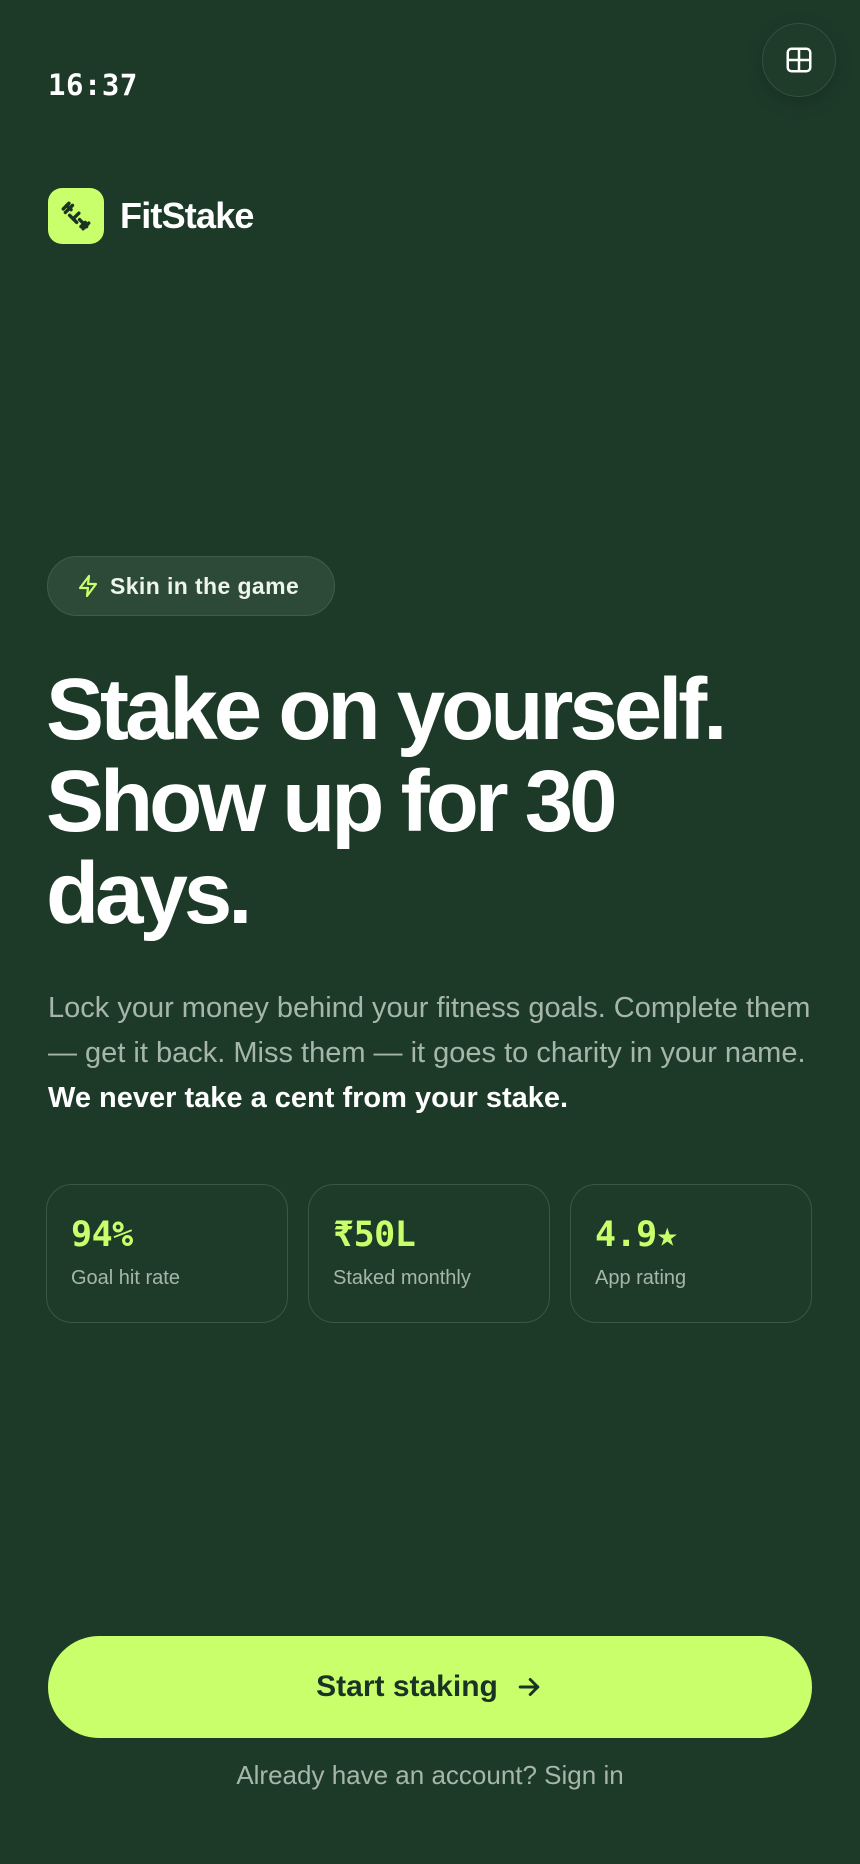 The height and width of the screenshot is (1864, 860). What do you see at coordinates (636, 1235) in the screenshot?
I see `stat-value: 4.9★` at bounding box center [636, 1235].